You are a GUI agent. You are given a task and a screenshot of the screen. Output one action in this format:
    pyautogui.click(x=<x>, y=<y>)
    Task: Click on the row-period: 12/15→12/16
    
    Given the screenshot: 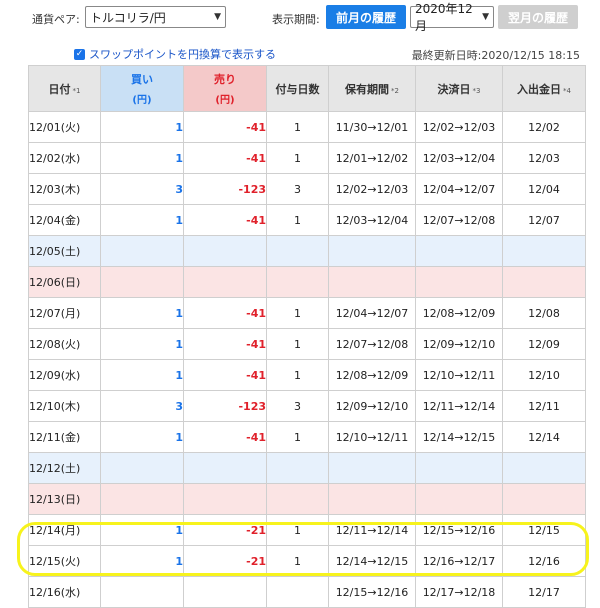 What is the action you would take?
    pyautogui.click(x=372, y=592)
    